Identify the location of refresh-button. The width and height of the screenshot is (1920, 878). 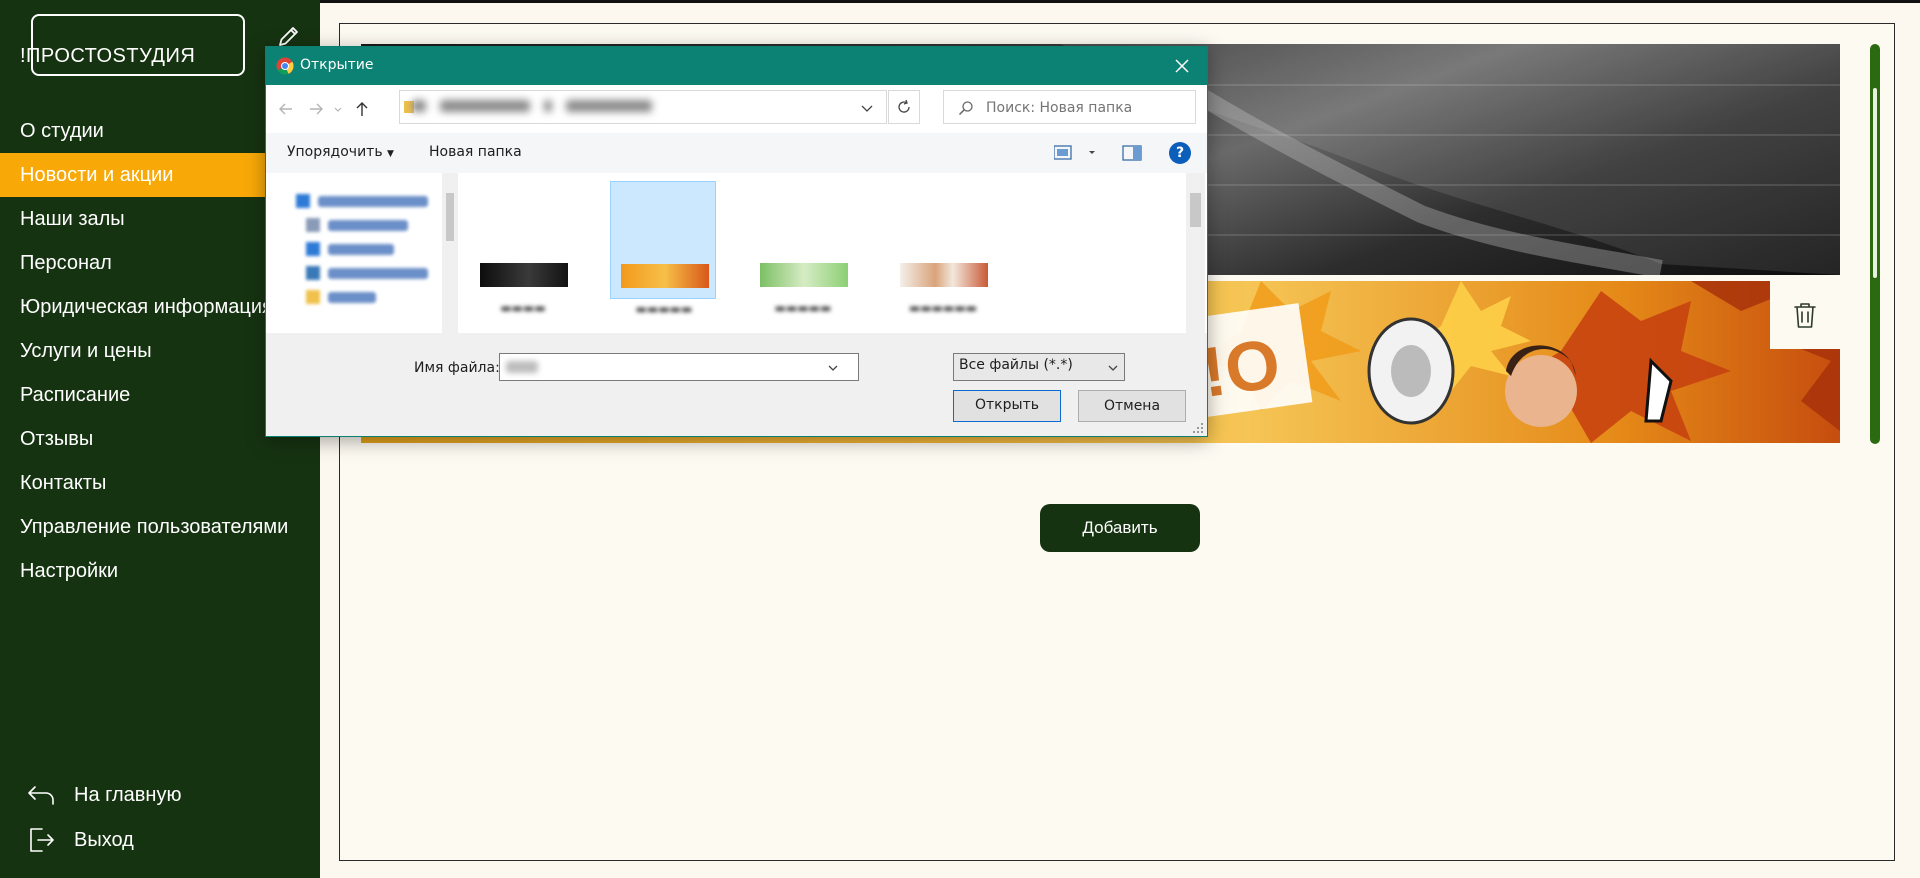
(904, 107).